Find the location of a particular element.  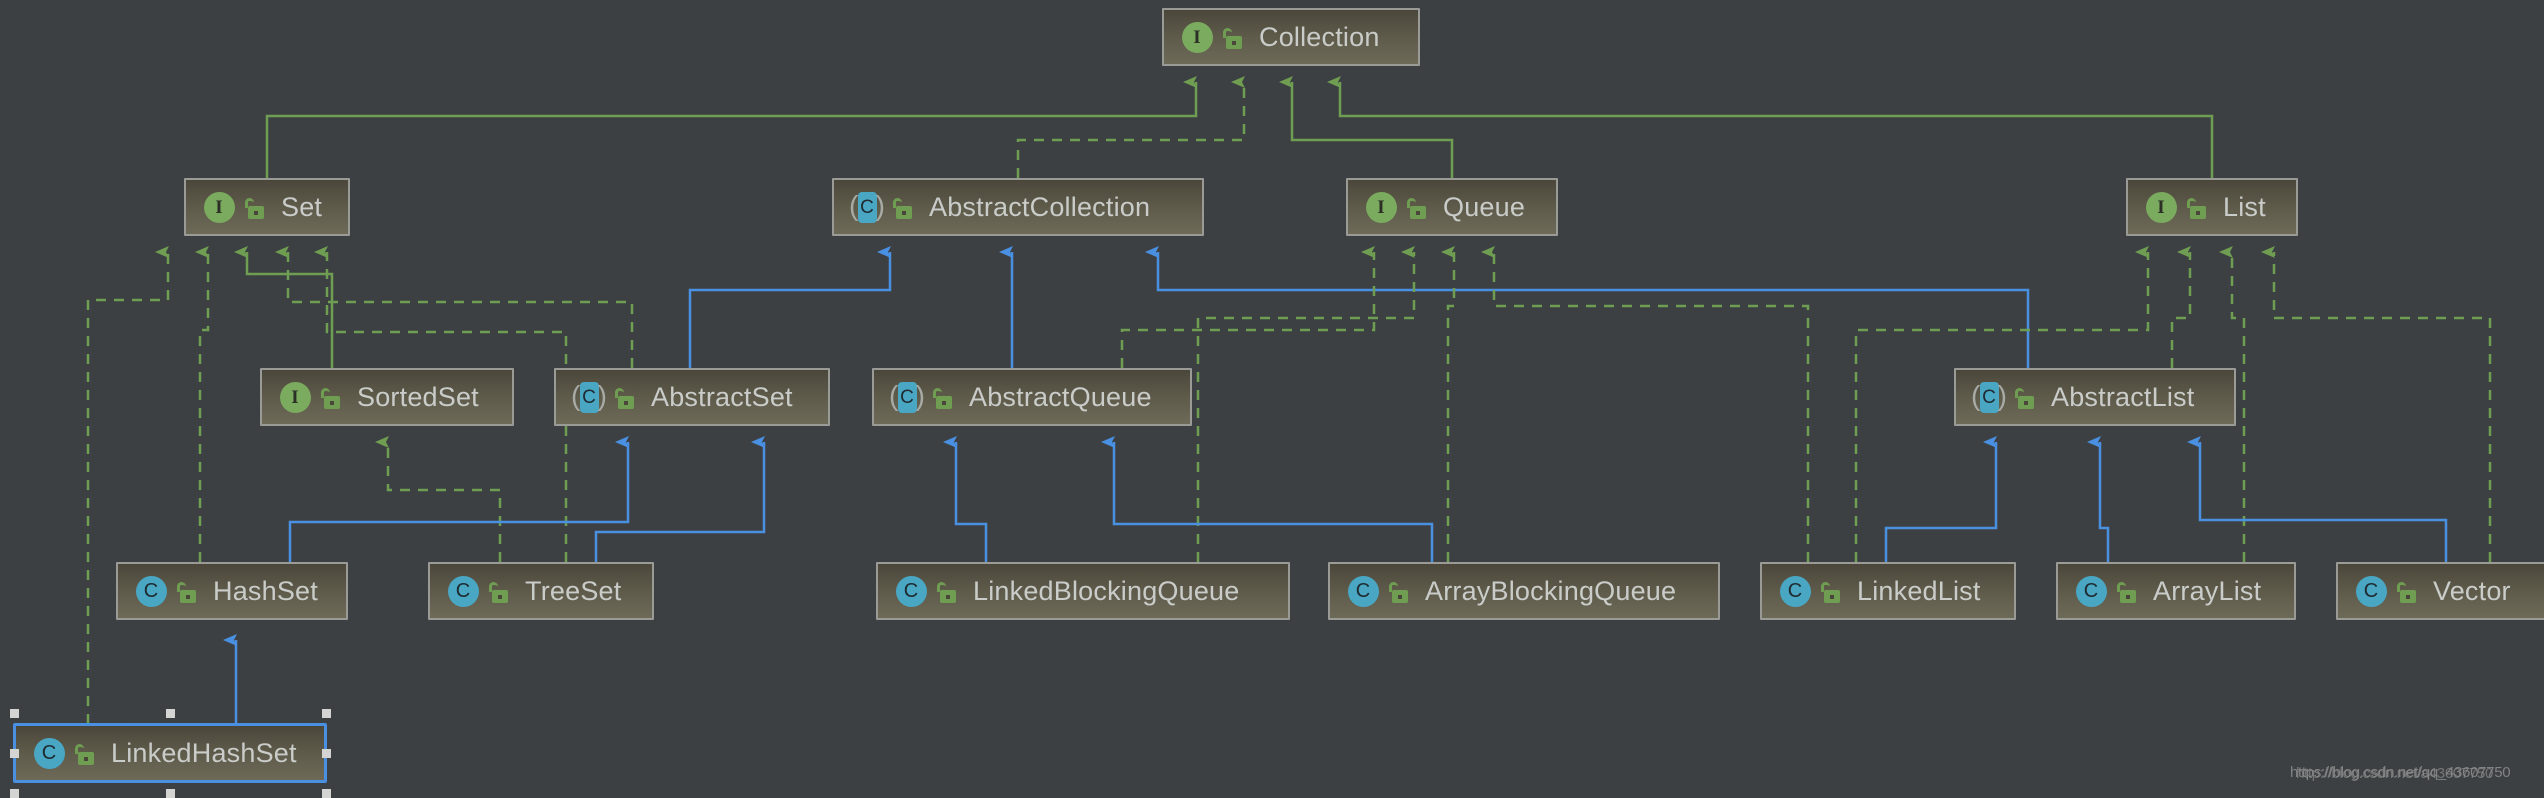

node-abstractqueue: ( C ) AbstractQueue is located at coordinates (1032, 397).